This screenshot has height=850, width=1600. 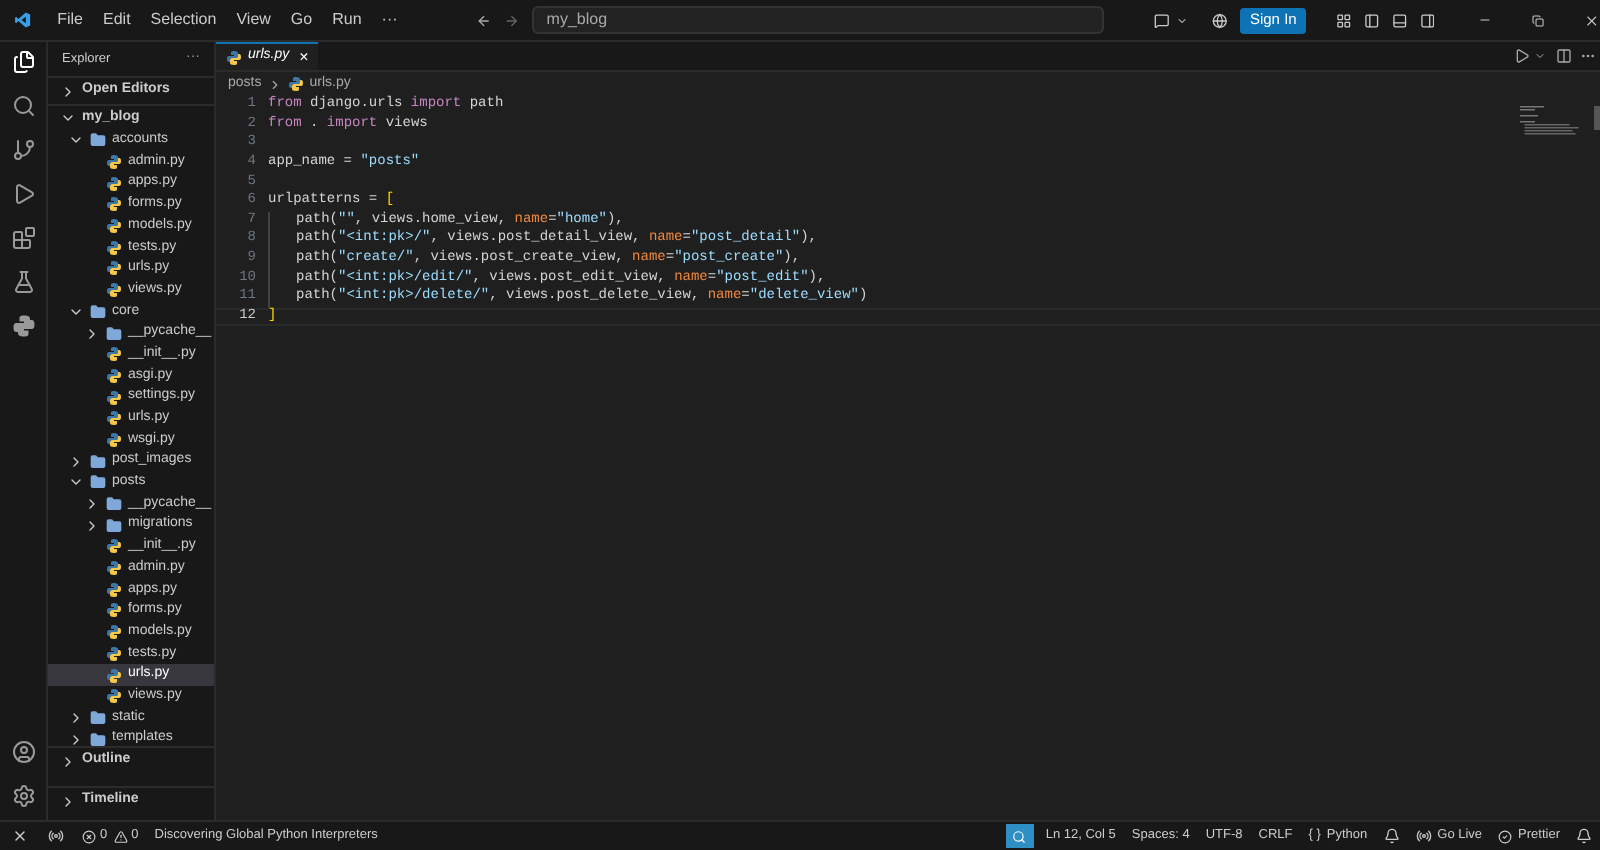 I want to click on menu-item: View, so click(x=253, y=20).